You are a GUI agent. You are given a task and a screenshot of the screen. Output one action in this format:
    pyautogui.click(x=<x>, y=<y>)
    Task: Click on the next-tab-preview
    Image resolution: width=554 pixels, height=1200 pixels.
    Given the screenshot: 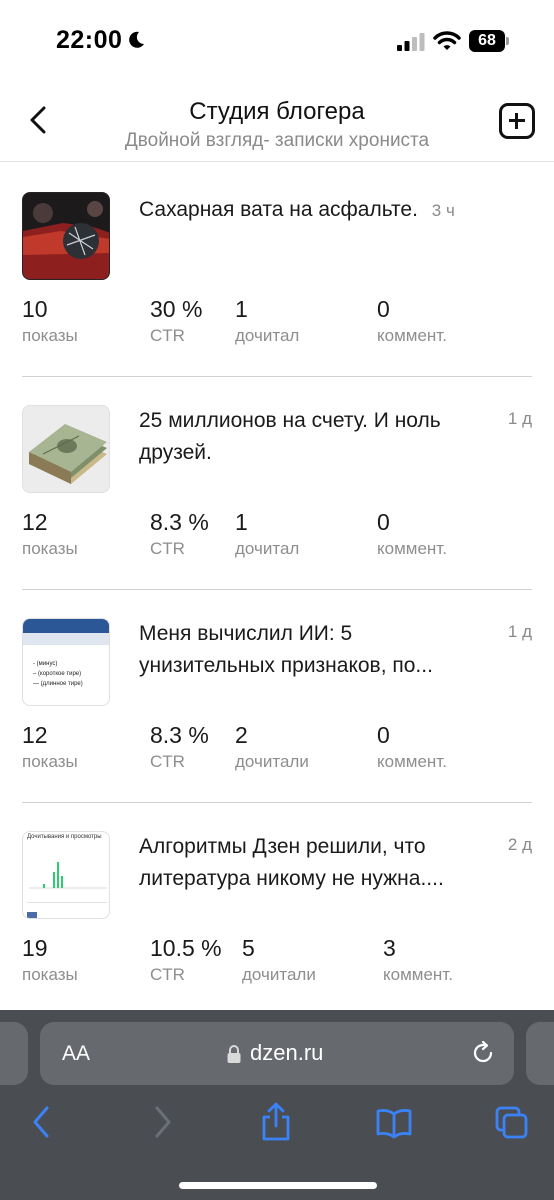 What is the action you would take?
    pyautogui.click(x=540, y=1053)
    